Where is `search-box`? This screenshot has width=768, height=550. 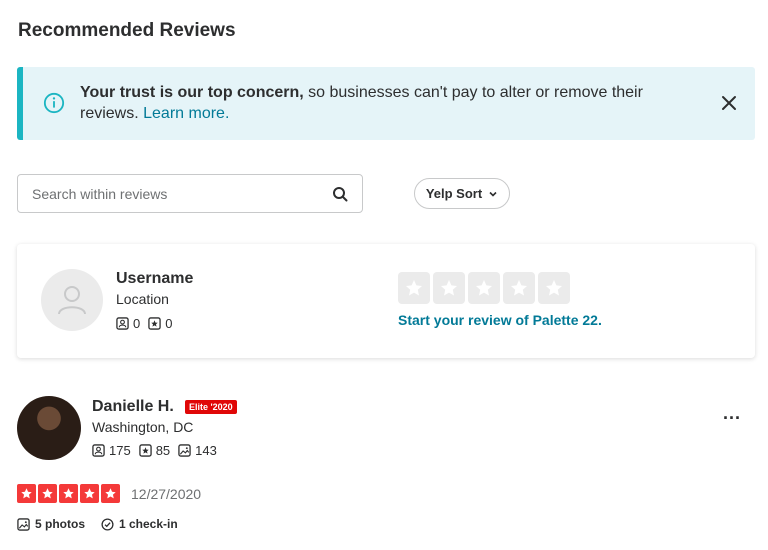 search-box is located at coordinates (190, 193).